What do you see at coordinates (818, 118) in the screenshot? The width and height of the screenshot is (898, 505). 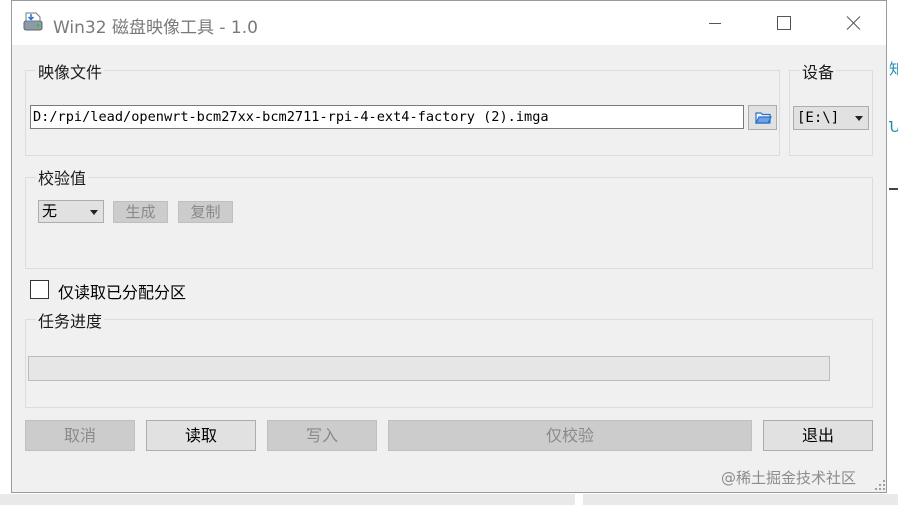 I see `device-selected-value: [E:\]` at bounding box center [818, 118].